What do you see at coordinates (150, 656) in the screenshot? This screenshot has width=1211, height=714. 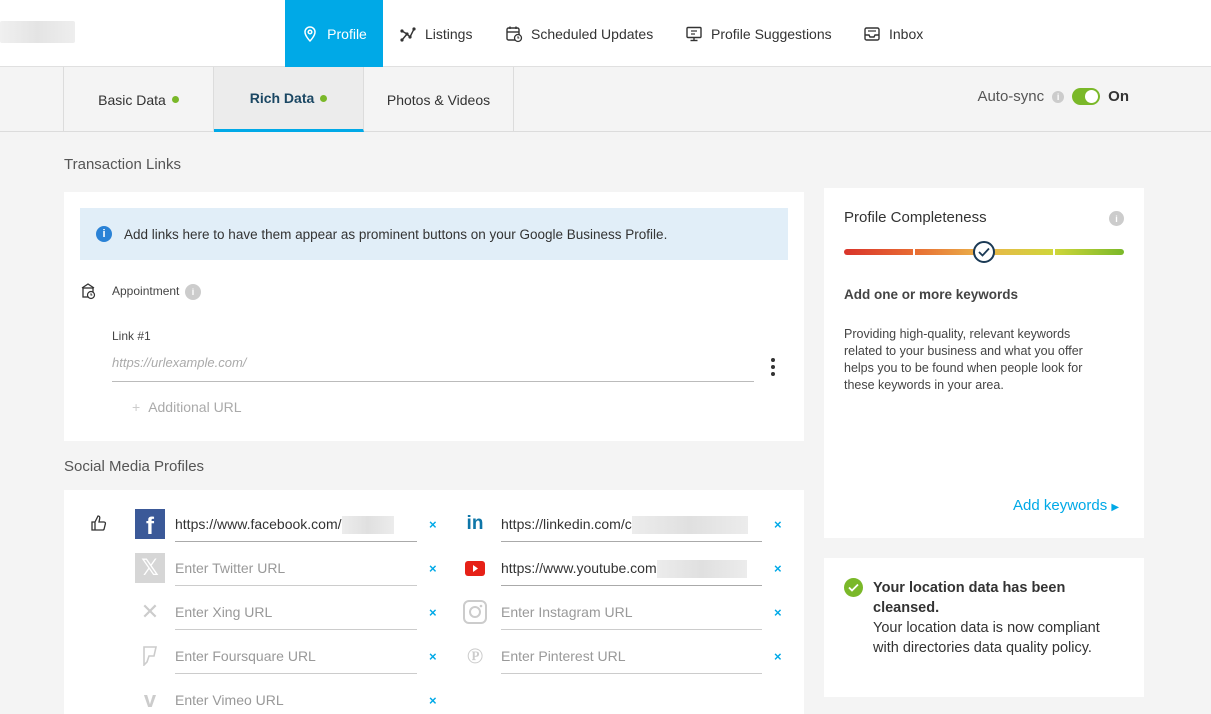 I see `foursquare-icon` at bounding box center [150, 656].